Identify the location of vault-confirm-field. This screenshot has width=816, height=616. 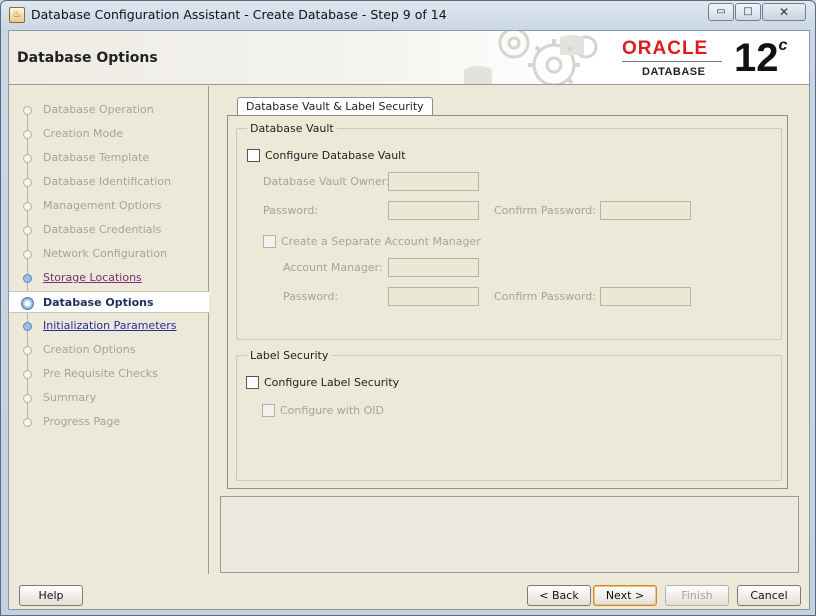
(645, 210).